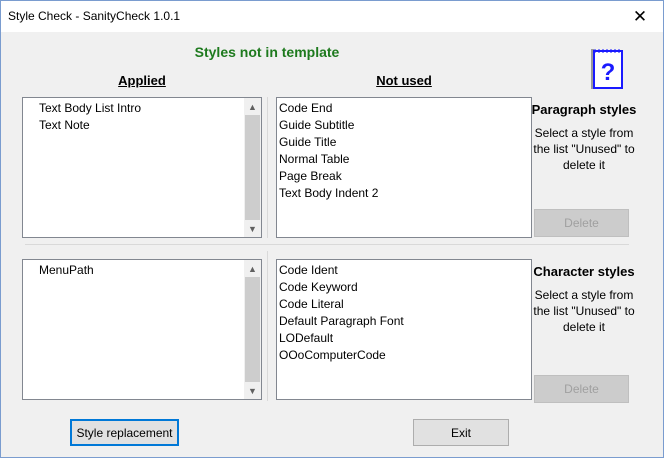 Image resolution: width=664 pixels, height=458 pixels. I want to click on paragraph-applied-items: Text Body List Intro Text Note, so click(142, 116).